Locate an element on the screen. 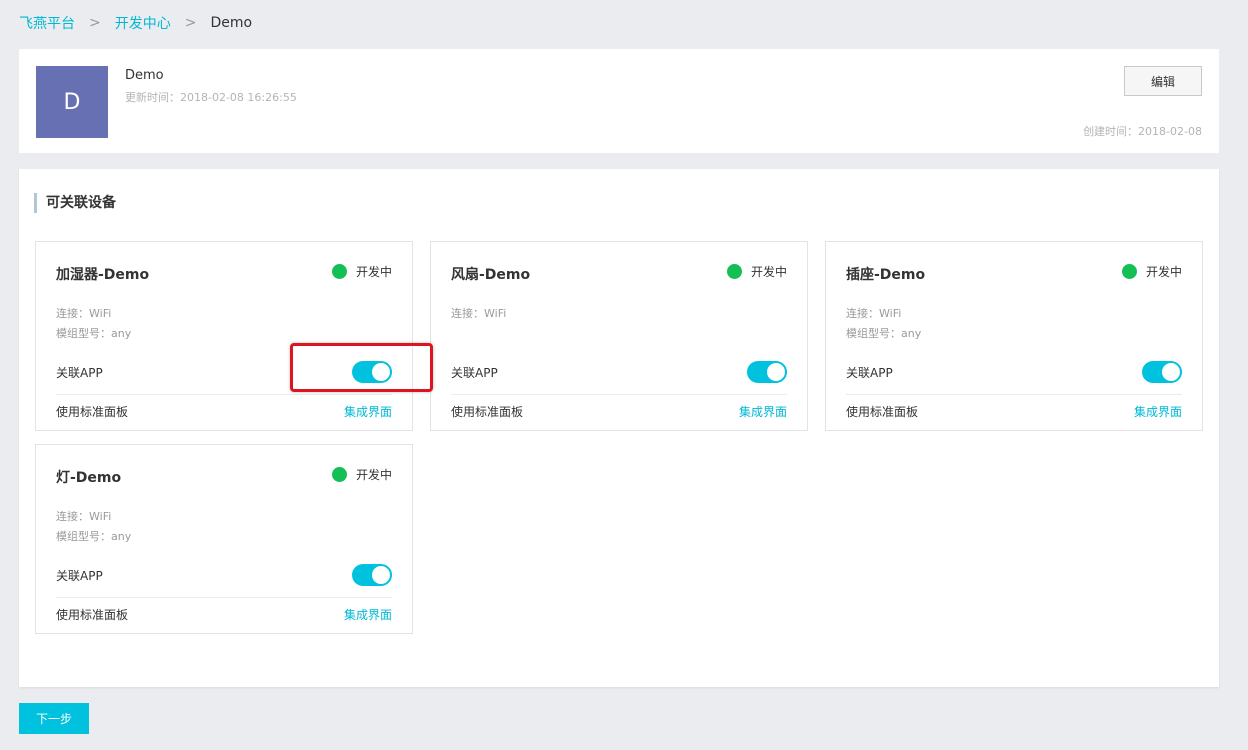 This screenshot has width=1248, height=750. device-name: 风扇-Demo is located at coordinates (491, 275).